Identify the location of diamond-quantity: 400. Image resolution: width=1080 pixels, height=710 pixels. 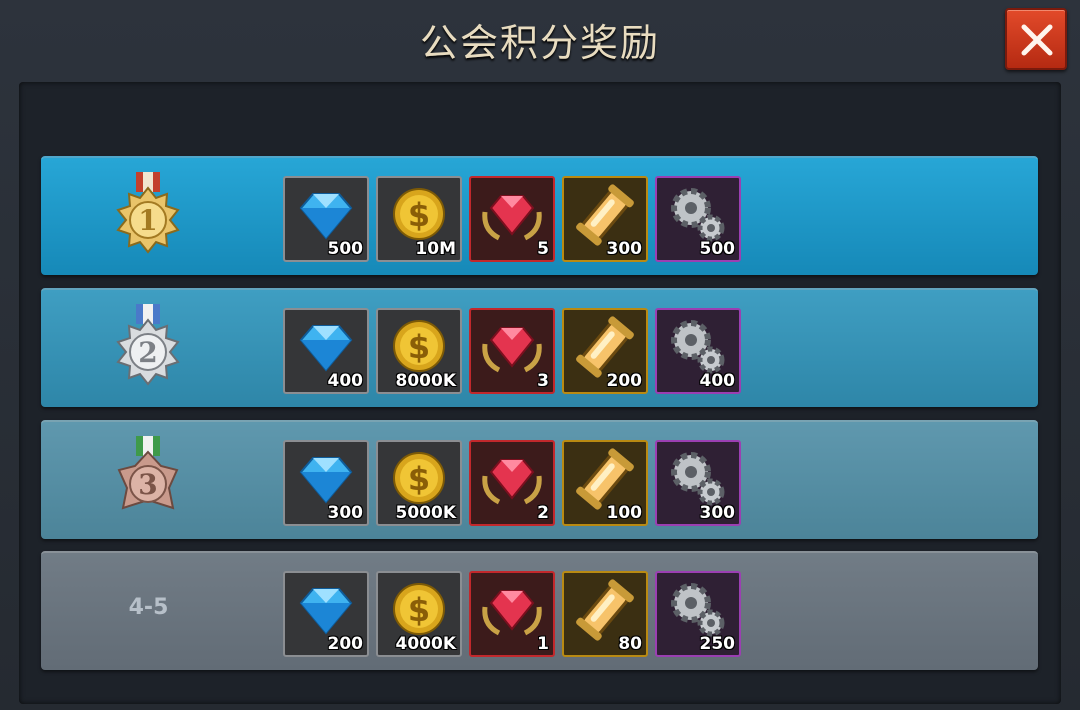
(345, 381).